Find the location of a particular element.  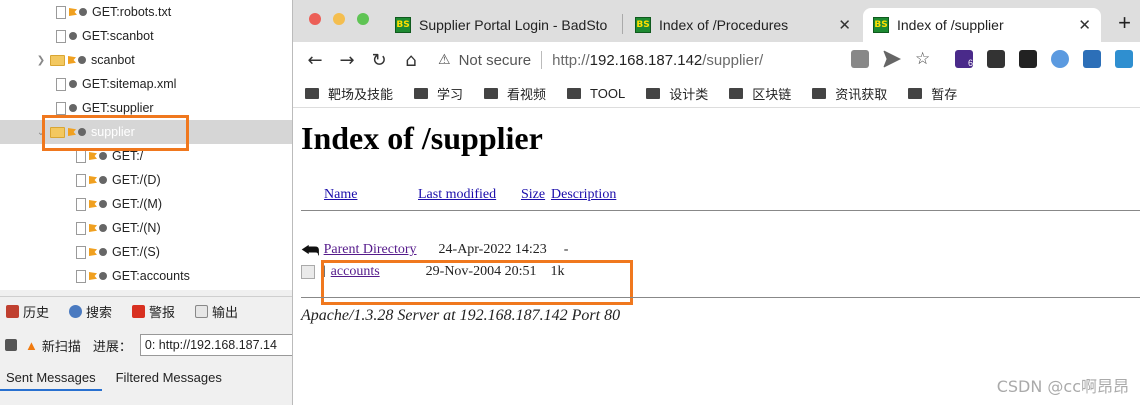

tree-item-child: GET:accounts is located at coordinates (150, 276).